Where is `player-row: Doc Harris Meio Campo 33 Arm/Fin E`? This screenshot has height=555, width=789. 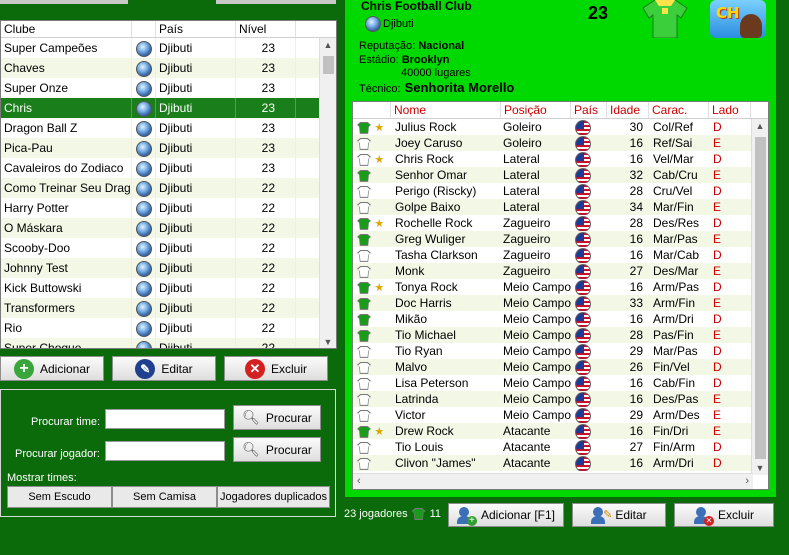 player-row: Doc Harris Meio Campo 33 Arm/Fin E is located at coordinates (560, 303).